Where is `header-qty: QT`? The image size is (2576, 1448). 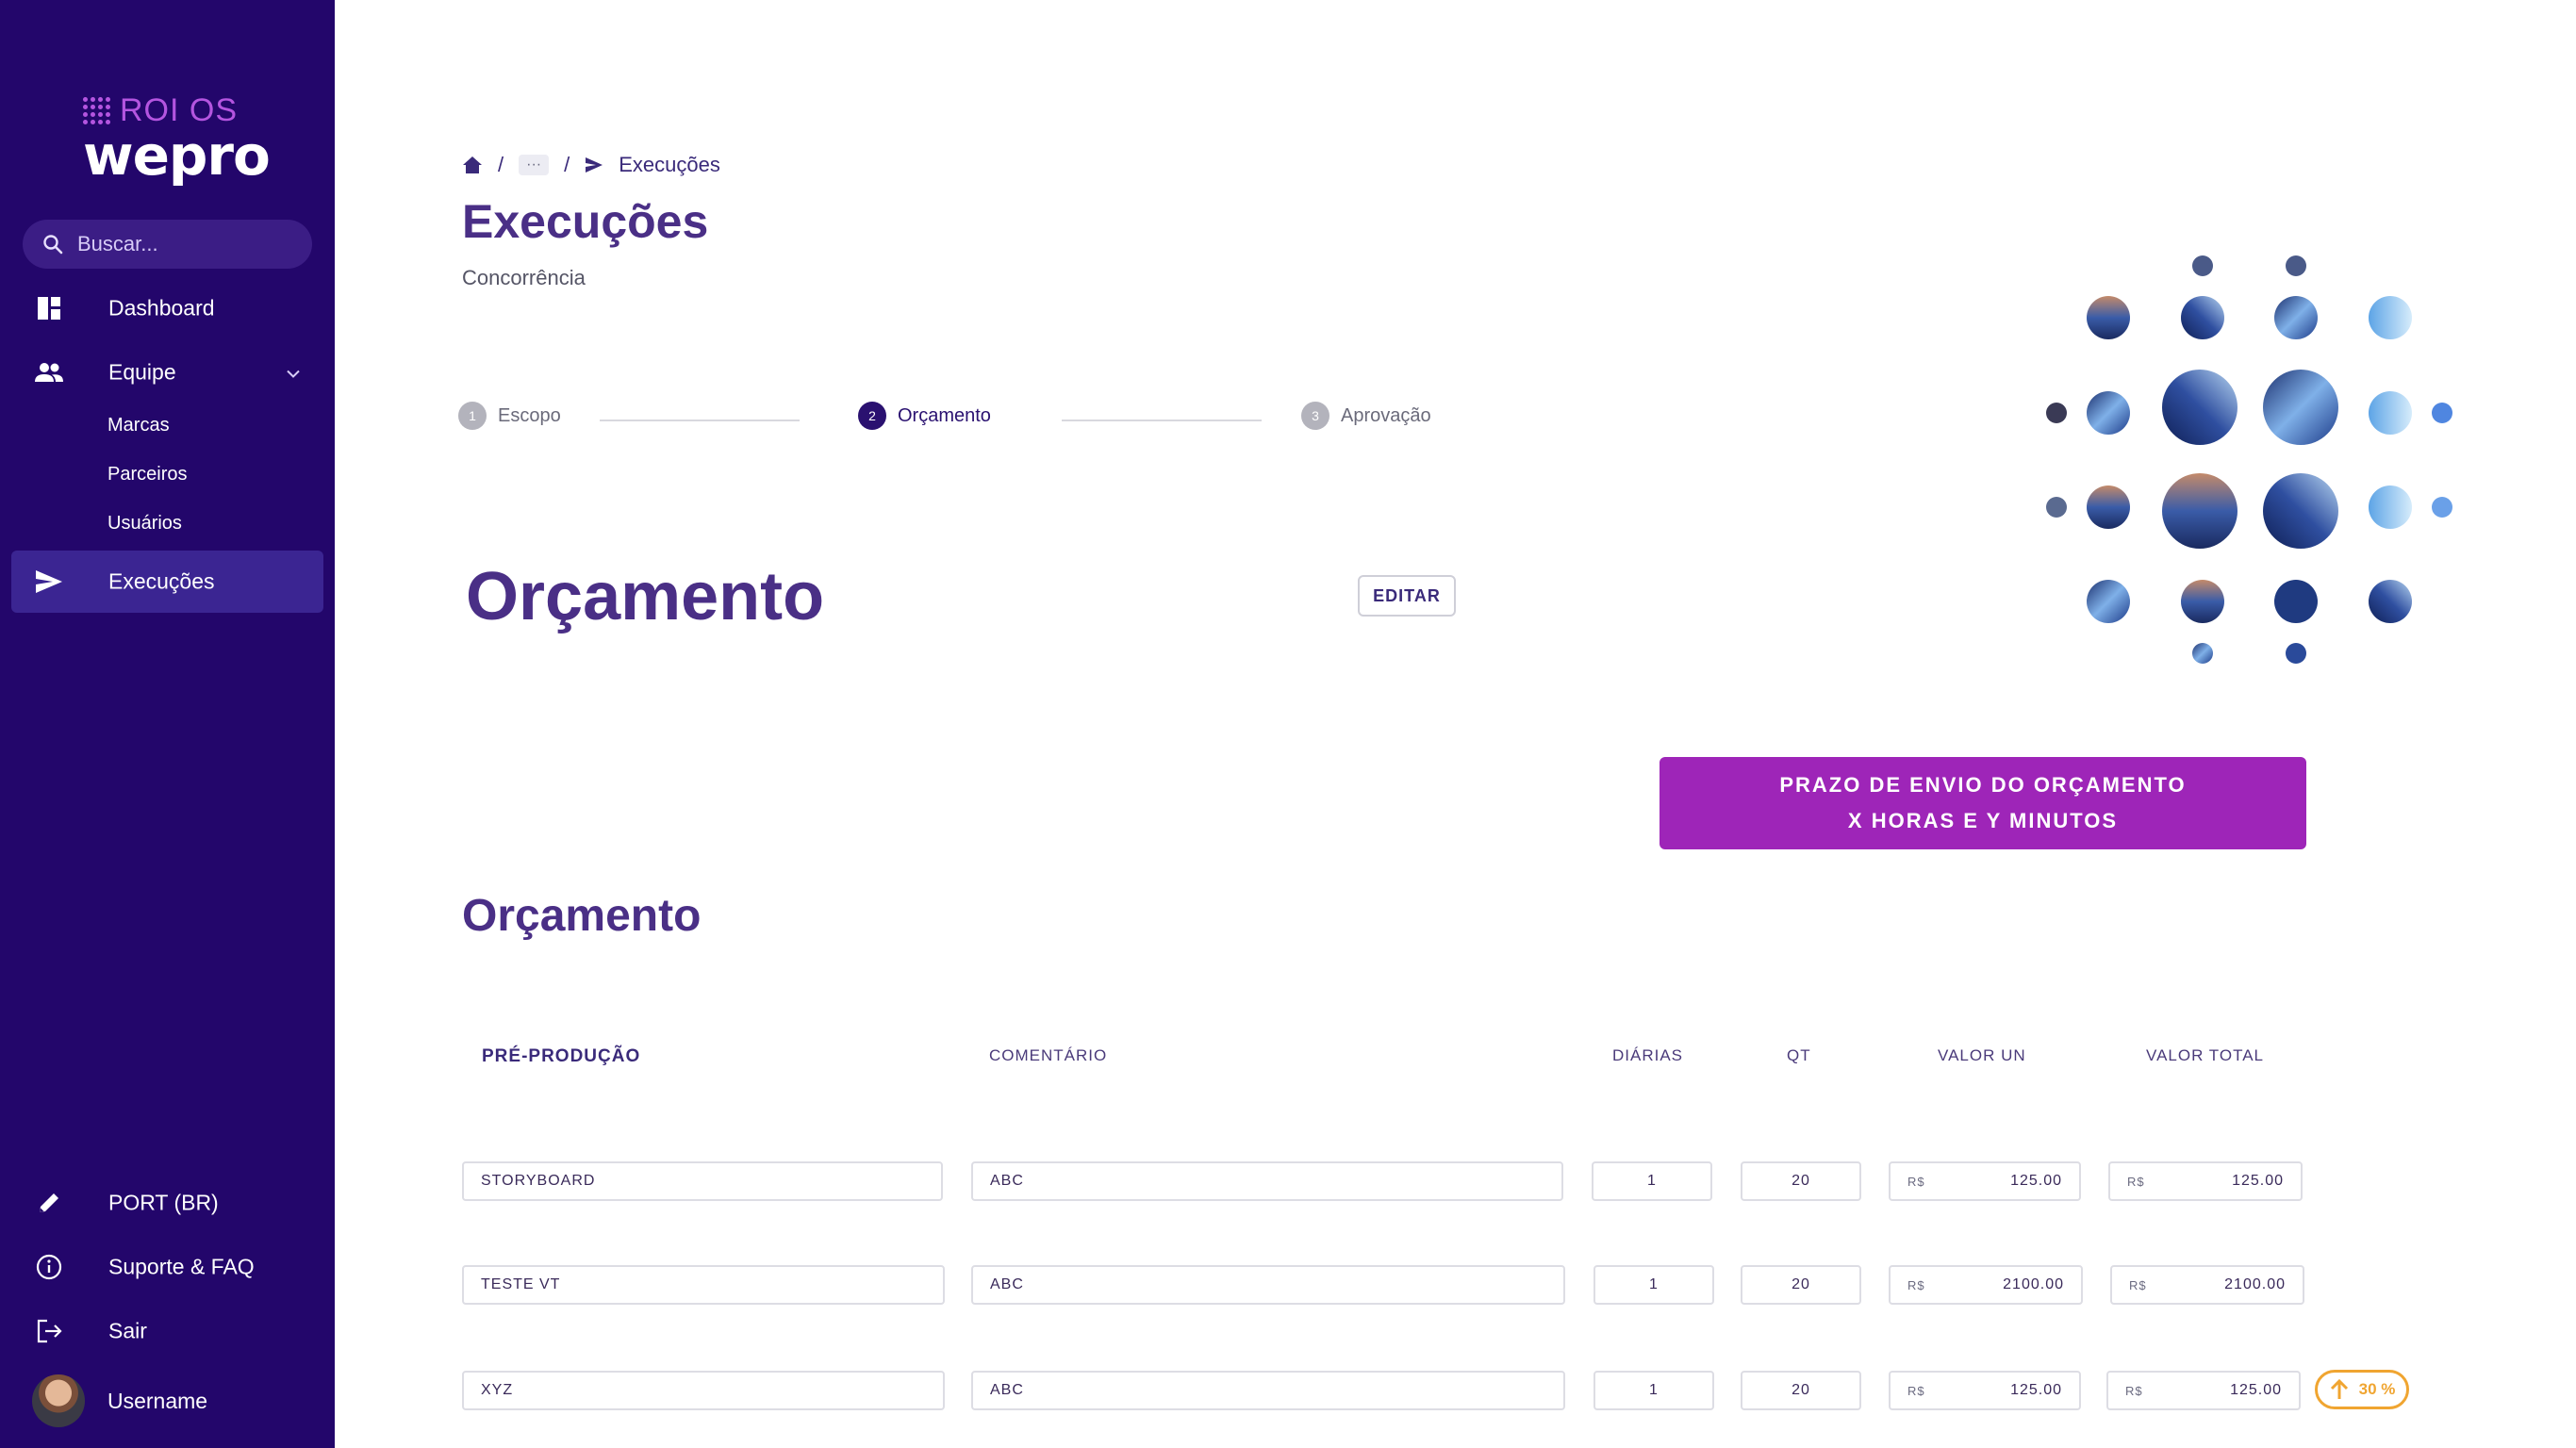
header-qty: QT is located at coordinates (1799, 1055).